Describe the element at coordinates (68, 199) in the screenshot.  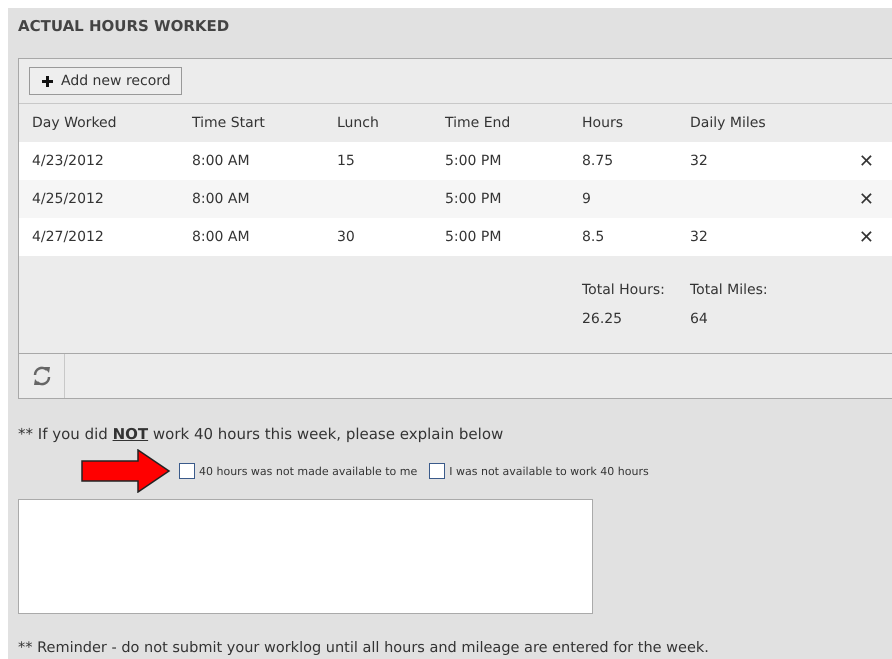
I see `table-cell-text: 4/25/2012` at that location.